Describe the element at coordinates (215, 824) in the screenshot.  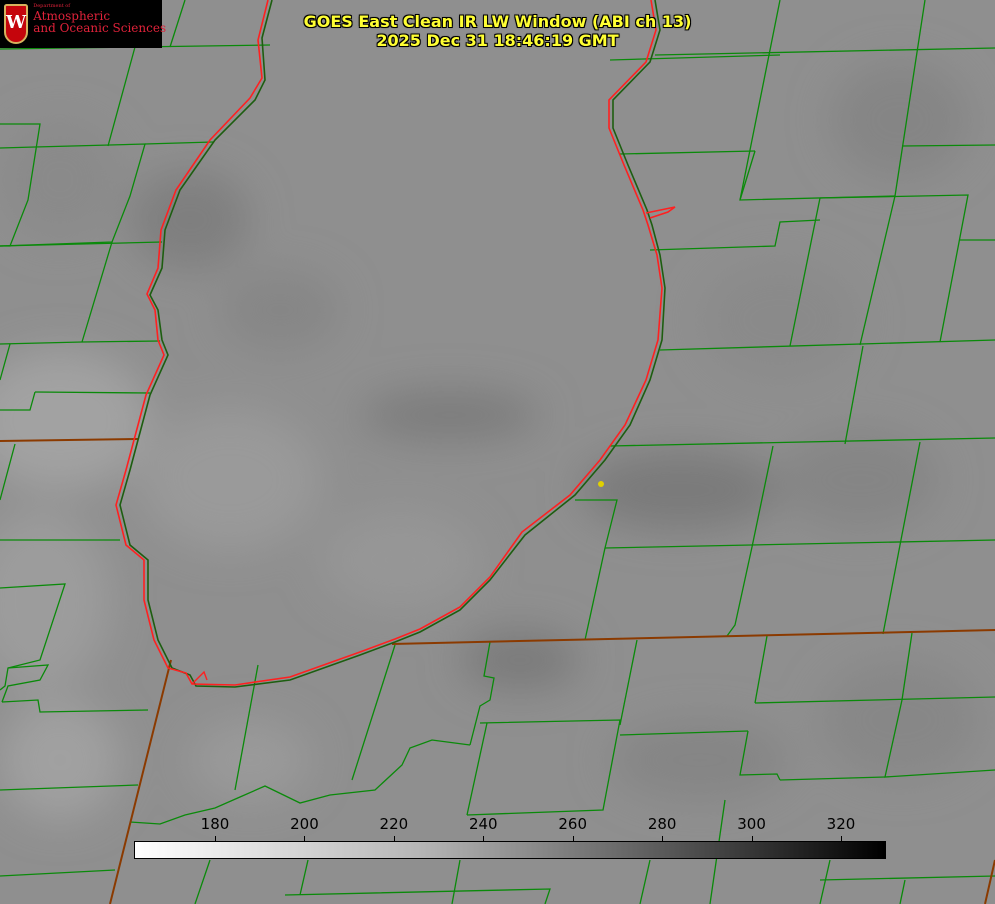
I see `colorbar-tick-label: 180` at that location.